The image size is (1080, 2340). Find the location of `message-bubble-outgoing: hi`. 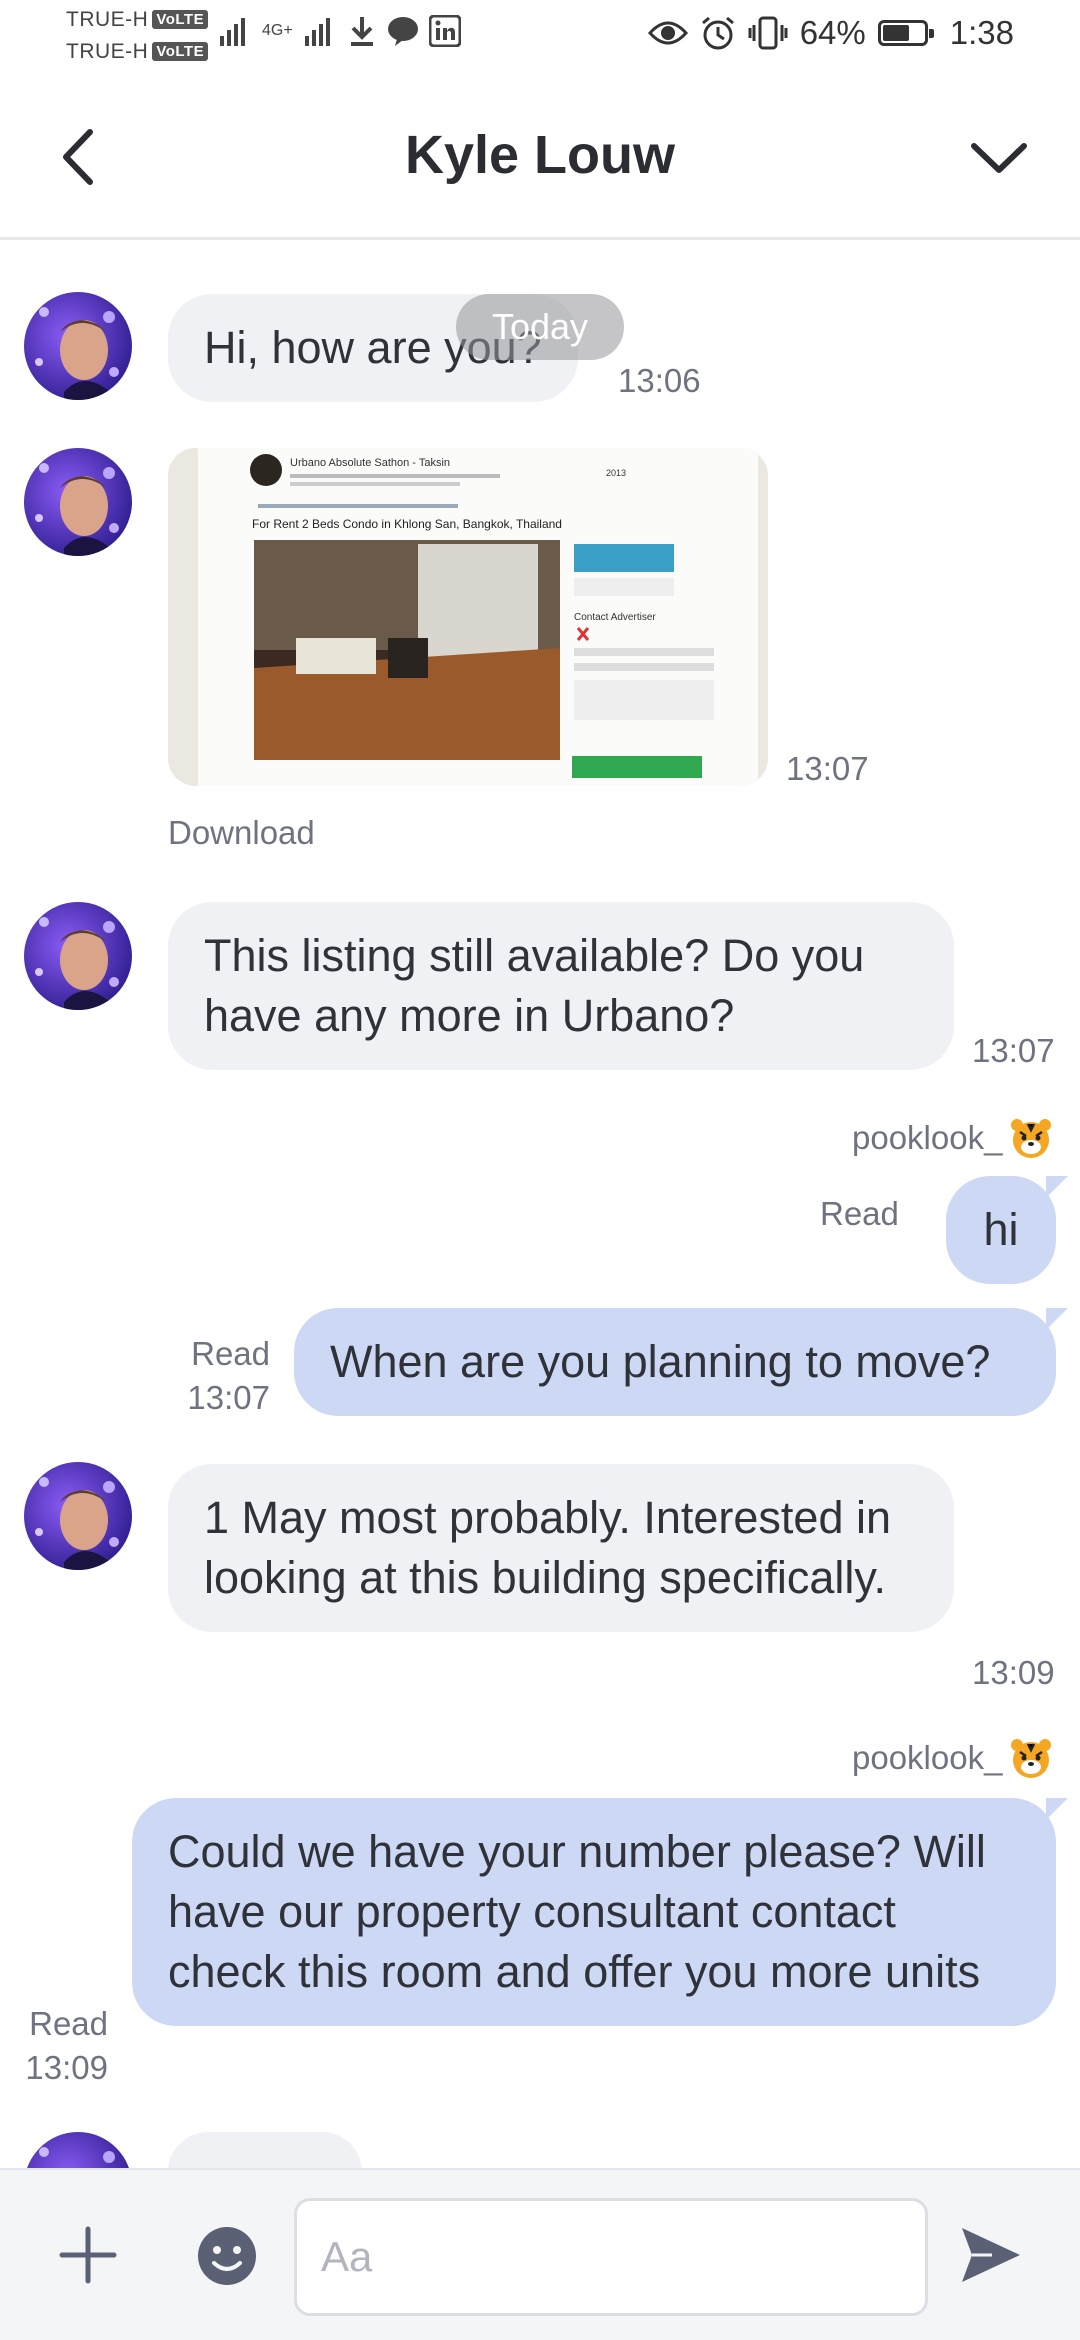

message-bubble-outgoing: hi is located at coordinates (1001, 1230).